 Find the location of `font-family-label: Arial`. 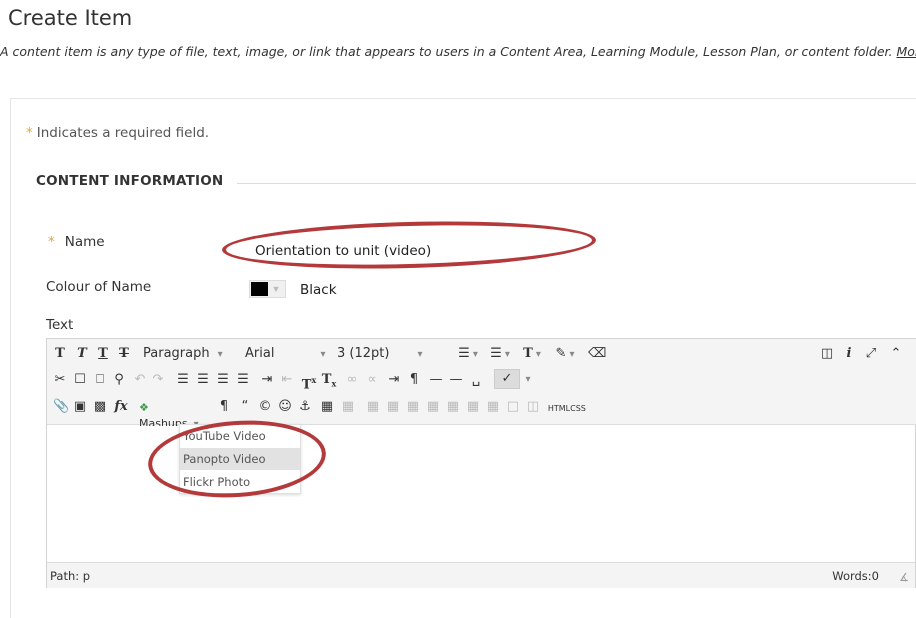

font-family-label: Arial is located at coordinates (260, 353).